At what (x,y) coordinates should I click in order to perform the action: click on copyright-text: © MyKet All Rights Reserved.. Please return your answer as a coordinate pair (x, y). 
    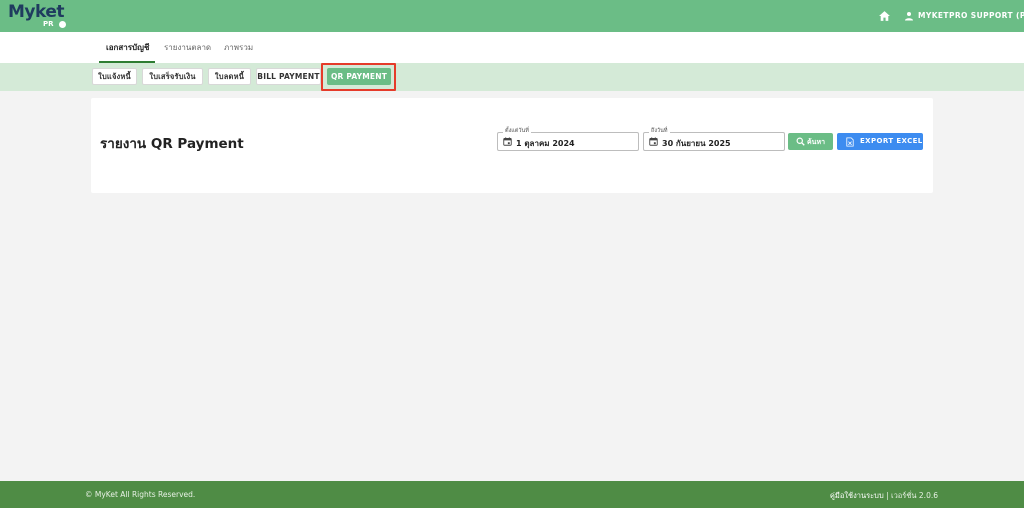
    Looking at the image, I should click on (140, 494).